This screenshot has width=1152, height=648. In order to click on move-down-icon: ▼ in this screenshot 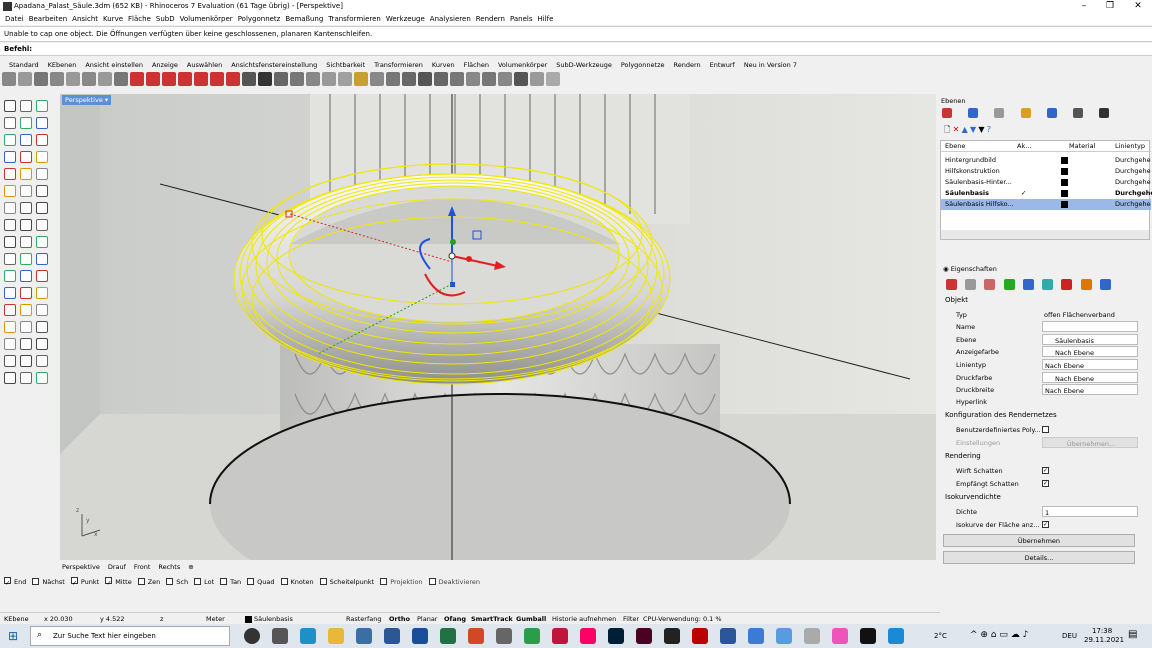, I will do `click(973, 129)`.